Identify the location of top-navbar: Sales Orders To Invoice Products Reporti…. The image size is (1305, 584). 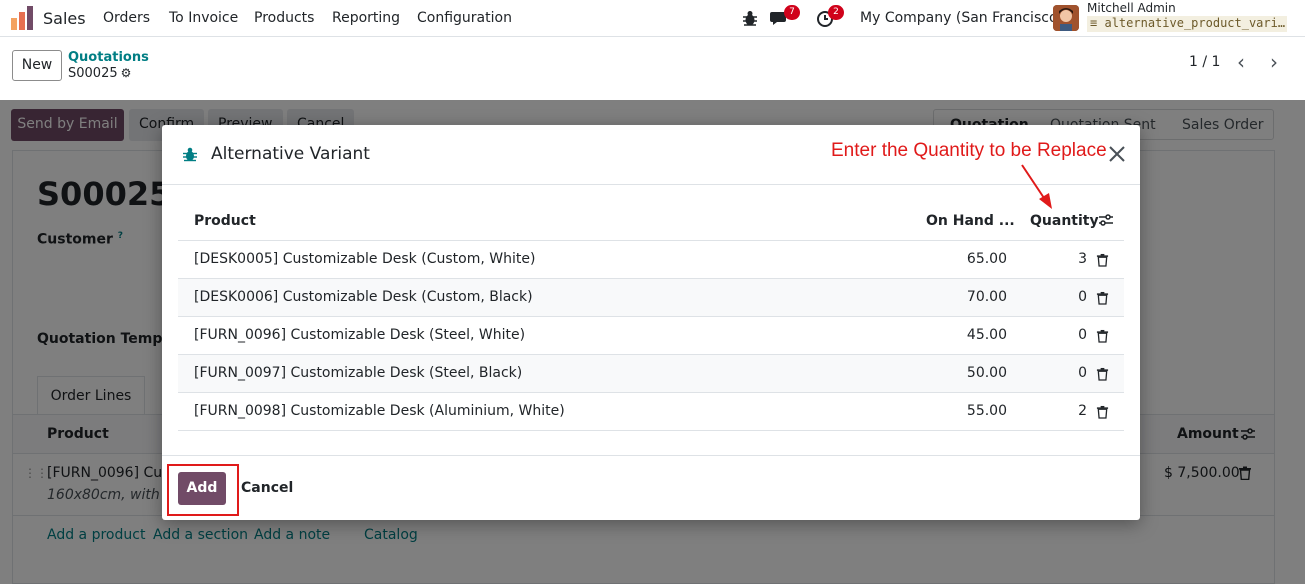
(652, 18).